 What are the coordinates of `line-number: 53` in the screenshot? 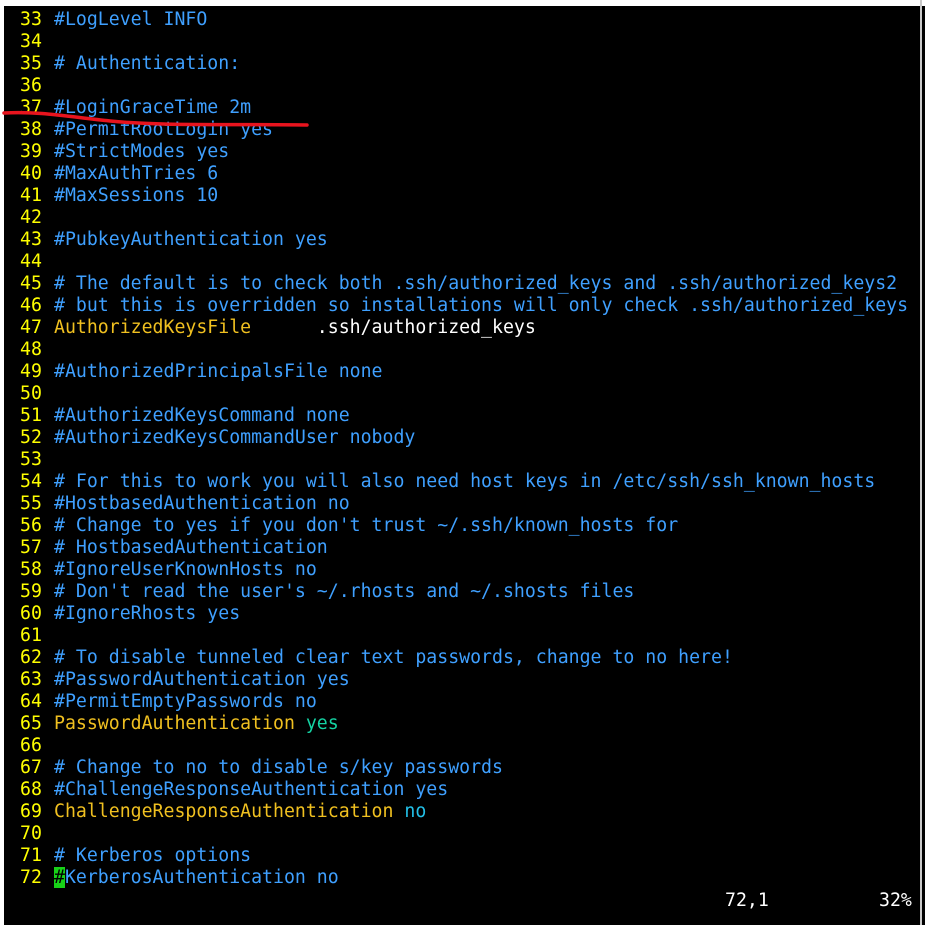 It's located at (31, 459).